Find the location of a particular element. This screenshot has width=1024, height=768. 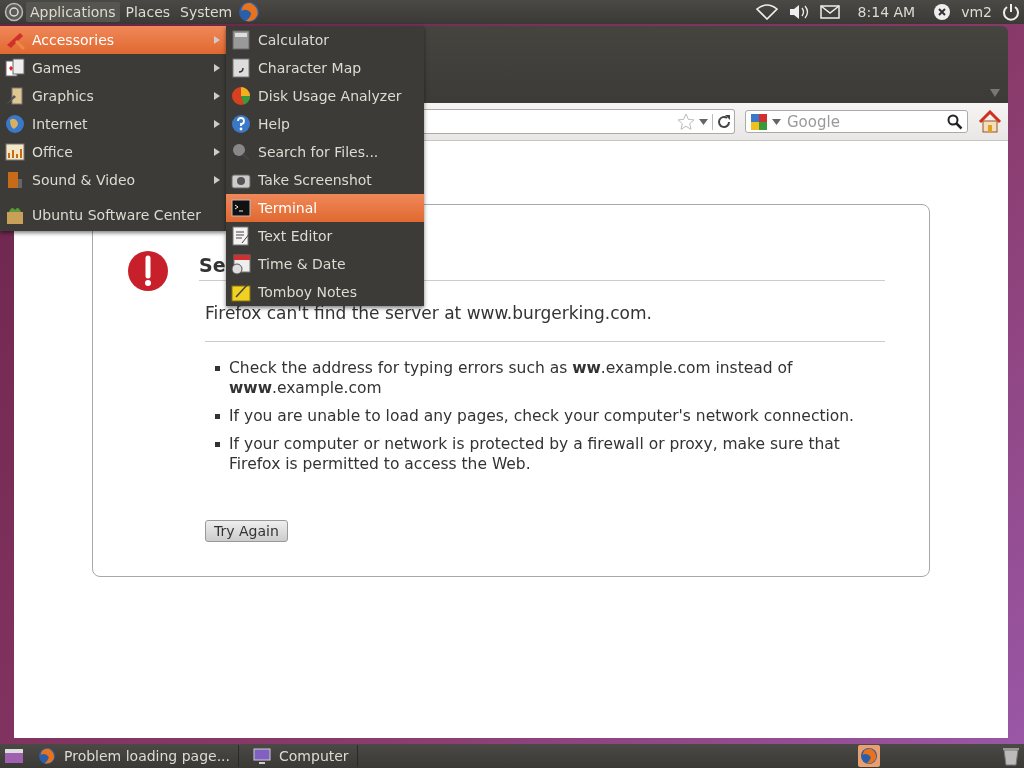

power-icon is located at coordinates (1011, 12).